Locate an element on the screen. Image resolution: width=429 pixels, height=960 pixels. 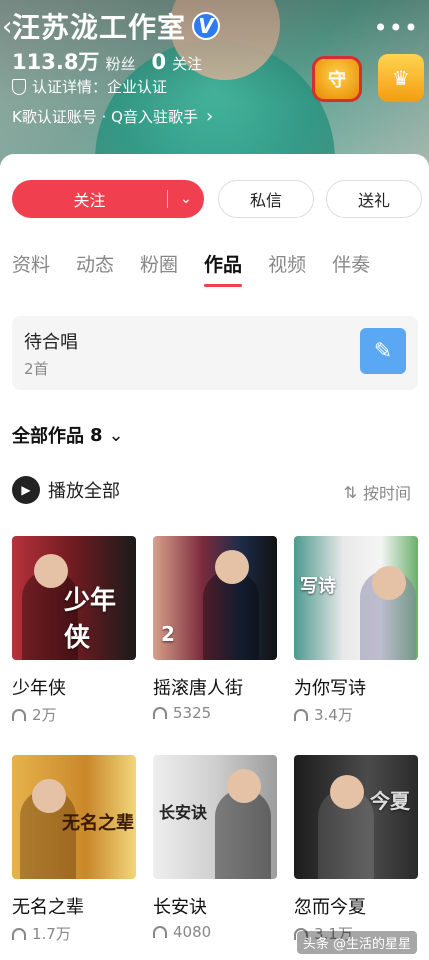
k-account-text: K歌认证账号 · Q音入驻歌手 is located at coordinates (105, 117).